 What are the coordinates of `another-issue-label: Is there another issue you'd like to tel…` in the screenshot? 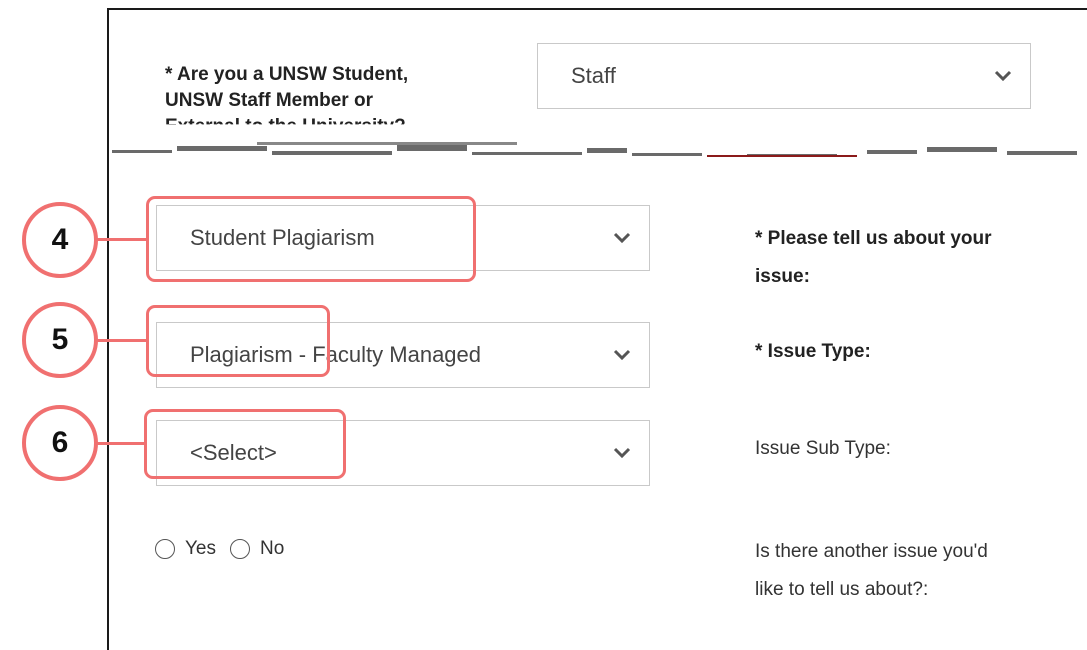 It's located at (871, 570).